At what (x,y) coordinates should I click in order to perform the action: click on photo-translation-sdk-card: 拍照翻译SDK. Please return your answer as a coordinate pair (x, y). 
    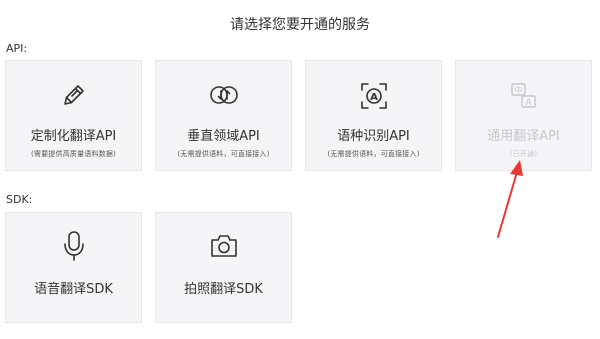
    Looking at the image, I should click on (223, 267).